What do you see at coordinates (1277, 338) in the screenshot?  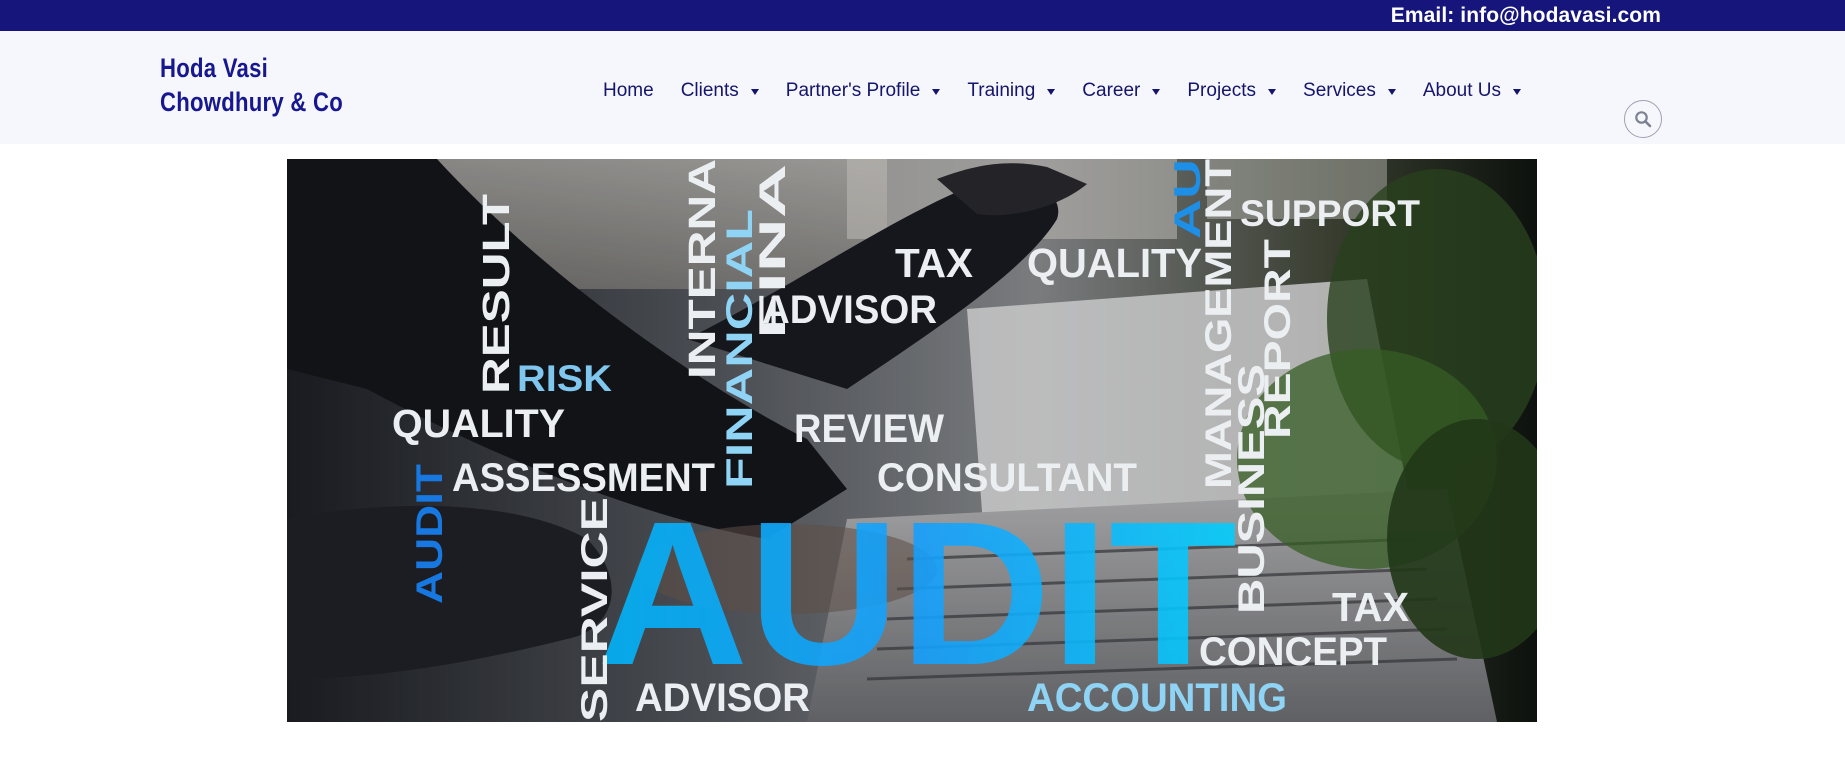 I see `word-report: REPORT` at bounding box center [1277, 338].